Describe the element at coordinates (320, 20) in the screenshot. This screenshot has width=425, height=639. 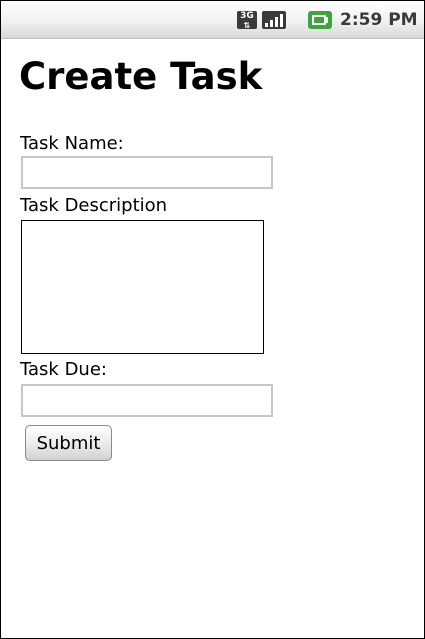
I see `battery-charging-icon` at that location.